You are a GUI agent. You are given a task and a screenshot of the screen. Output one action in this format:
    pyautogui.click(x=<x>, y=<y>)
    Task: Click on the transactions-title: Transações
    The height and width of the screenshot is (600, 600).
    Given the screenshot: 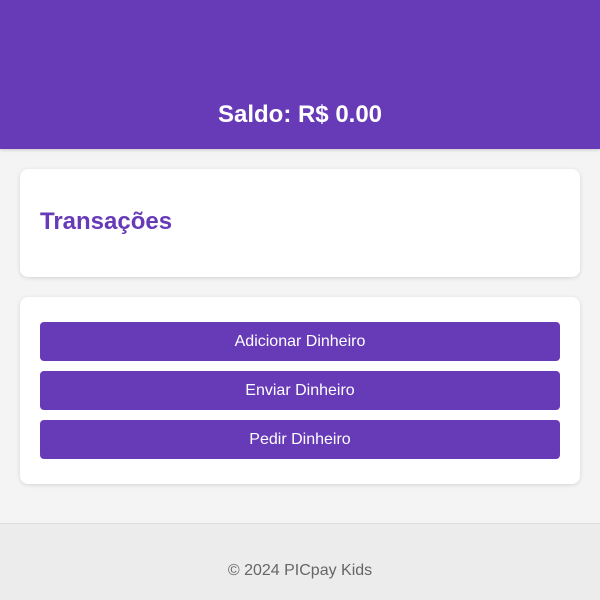 What is the action you would take?
    pyautogui.click(x=106, y=221)
    